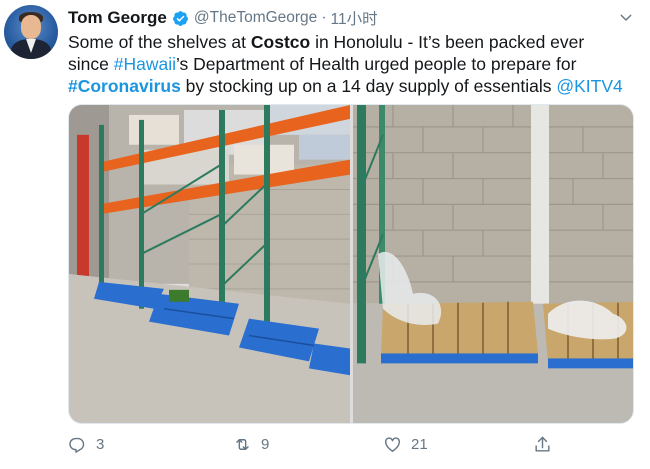 This screenshot has width=650, height=469. I want to click on chevron-down-icon, so click(626, 18).